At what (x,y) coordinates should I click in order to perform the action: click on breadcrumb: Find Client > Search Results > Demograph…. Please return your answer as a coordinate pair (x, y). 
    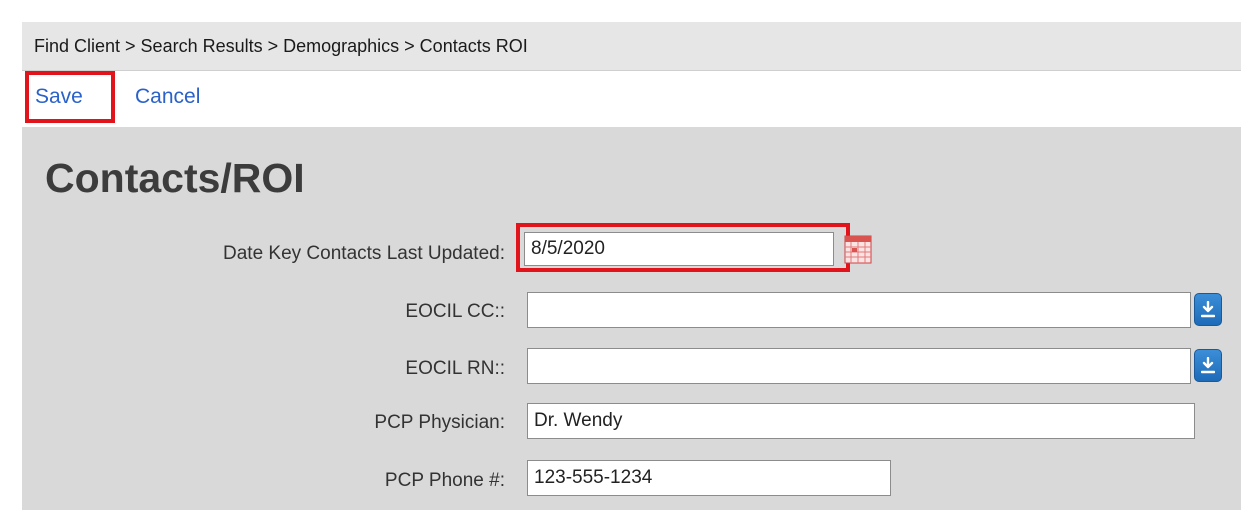
    Looking at the image, I should click on (631, 46).